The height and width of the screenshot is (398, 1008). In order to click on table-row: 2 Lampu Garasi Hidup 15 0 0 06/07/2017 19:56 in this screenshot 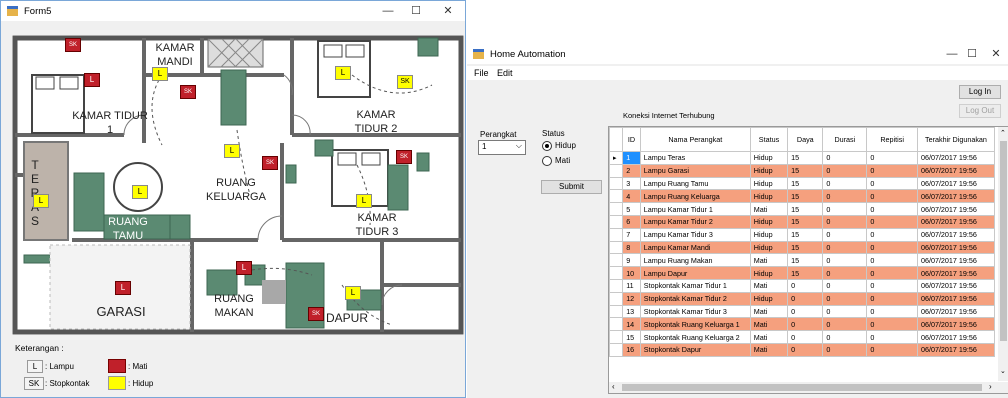, I will do `click(802, 170)`.